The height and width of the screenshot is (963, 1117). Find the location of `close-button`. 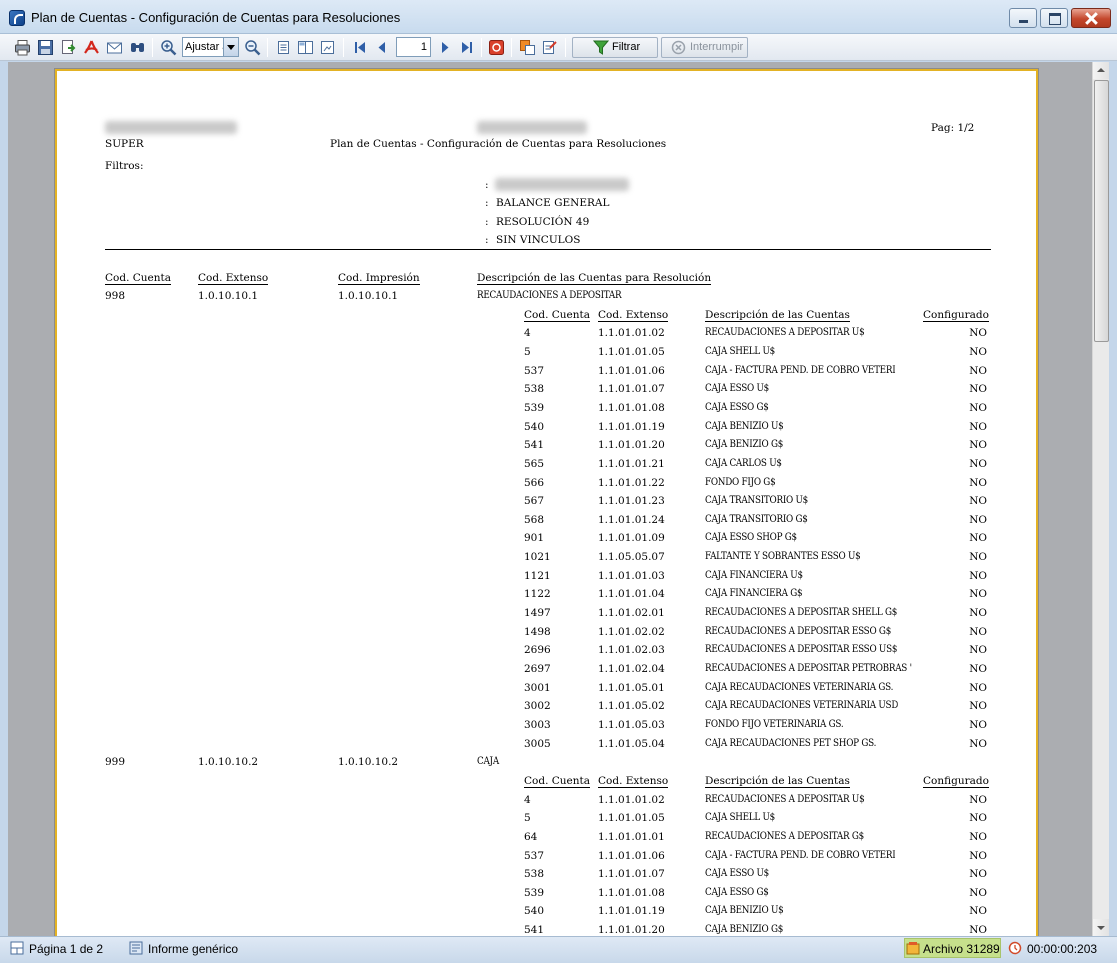

close-button is located at coordinates (1091, 18).